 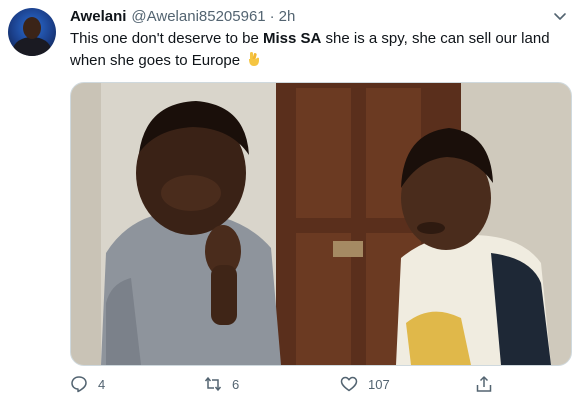 I want to click on avatar-face, so click(x=32, y=28).